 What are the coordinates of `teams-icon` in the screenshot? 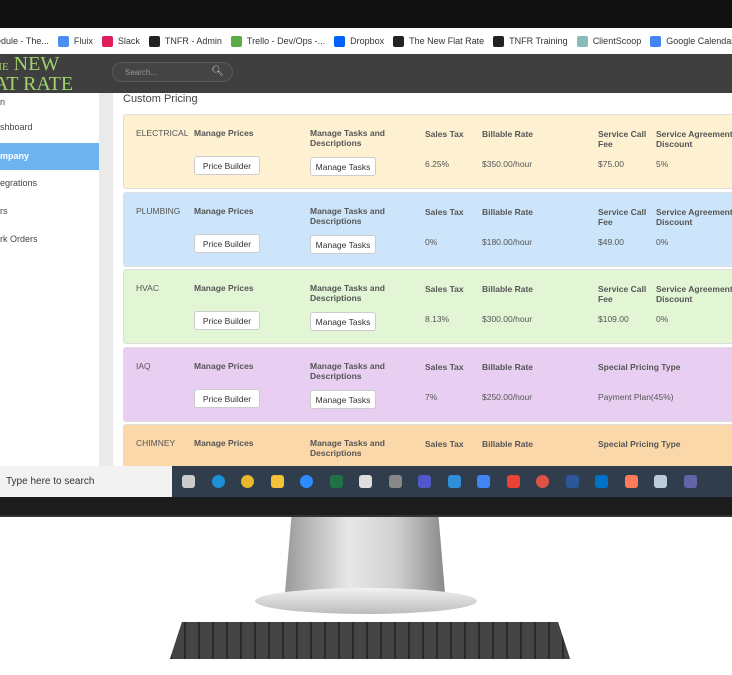 It's located at (424, 481).